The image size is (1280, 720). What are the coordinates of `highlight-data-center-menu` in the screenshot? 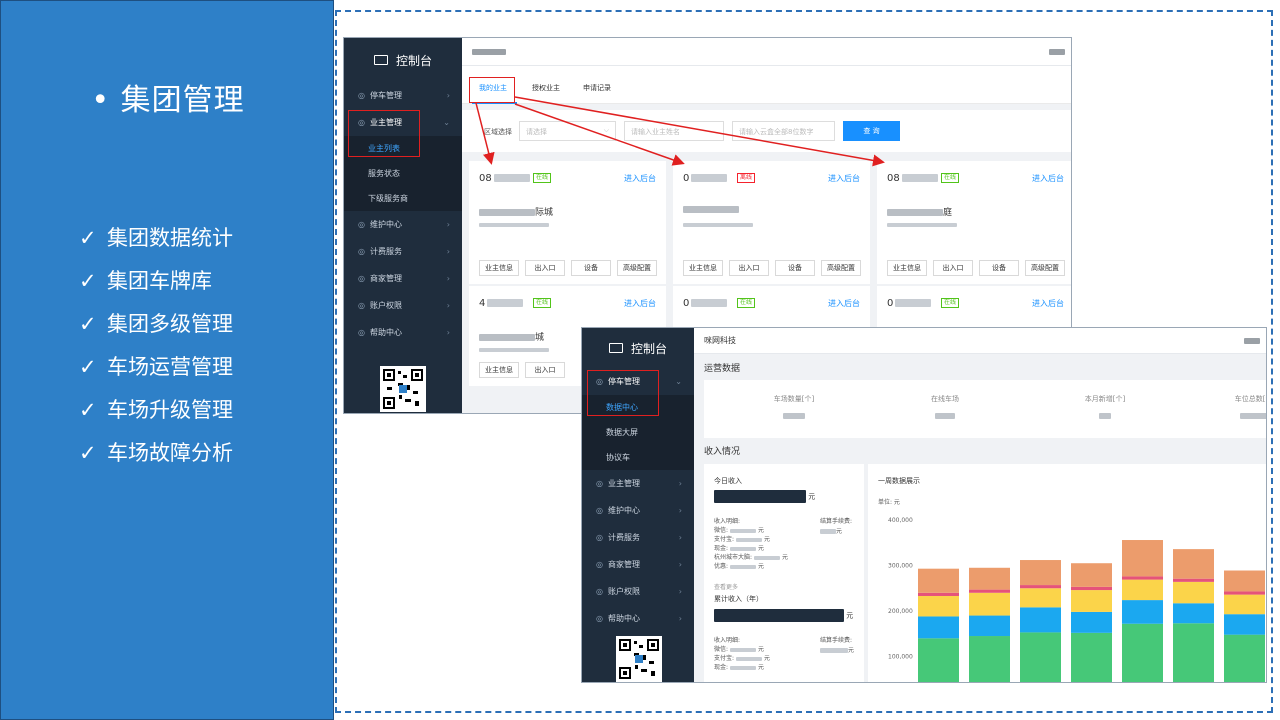 It's located at (623, 393).